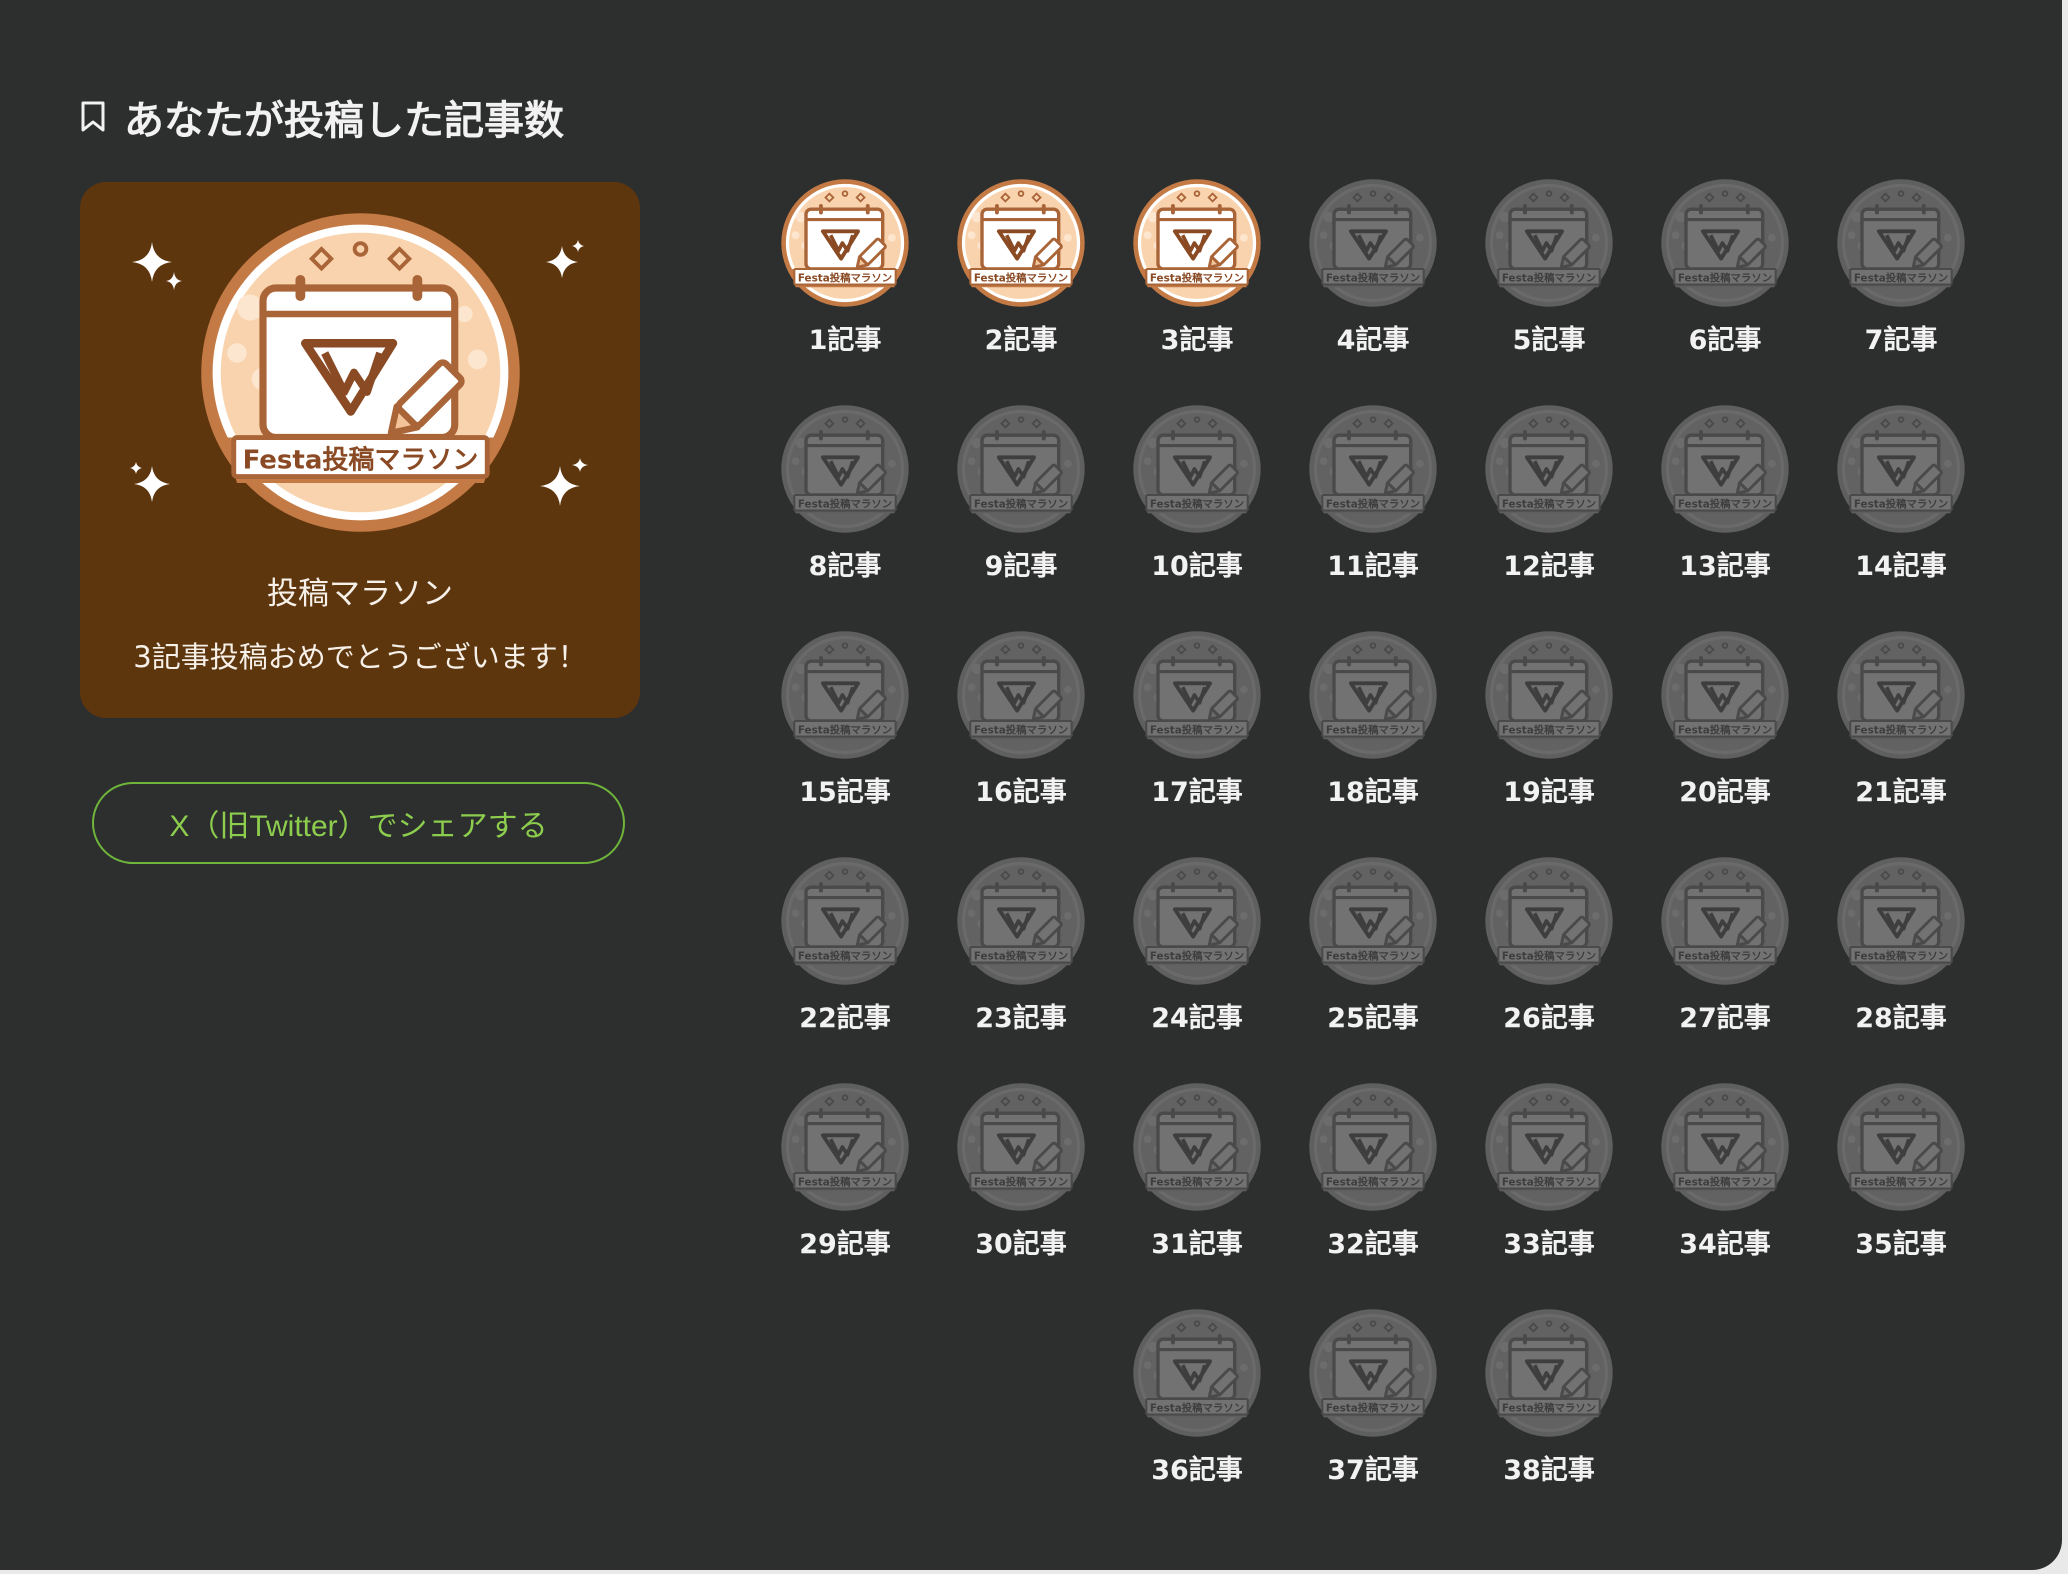 Image resolution: width=2068 pixels, height=1574 pixels. I want to click on badge-item: Festa投稿マラソン 6記事, so click(1708, 291).